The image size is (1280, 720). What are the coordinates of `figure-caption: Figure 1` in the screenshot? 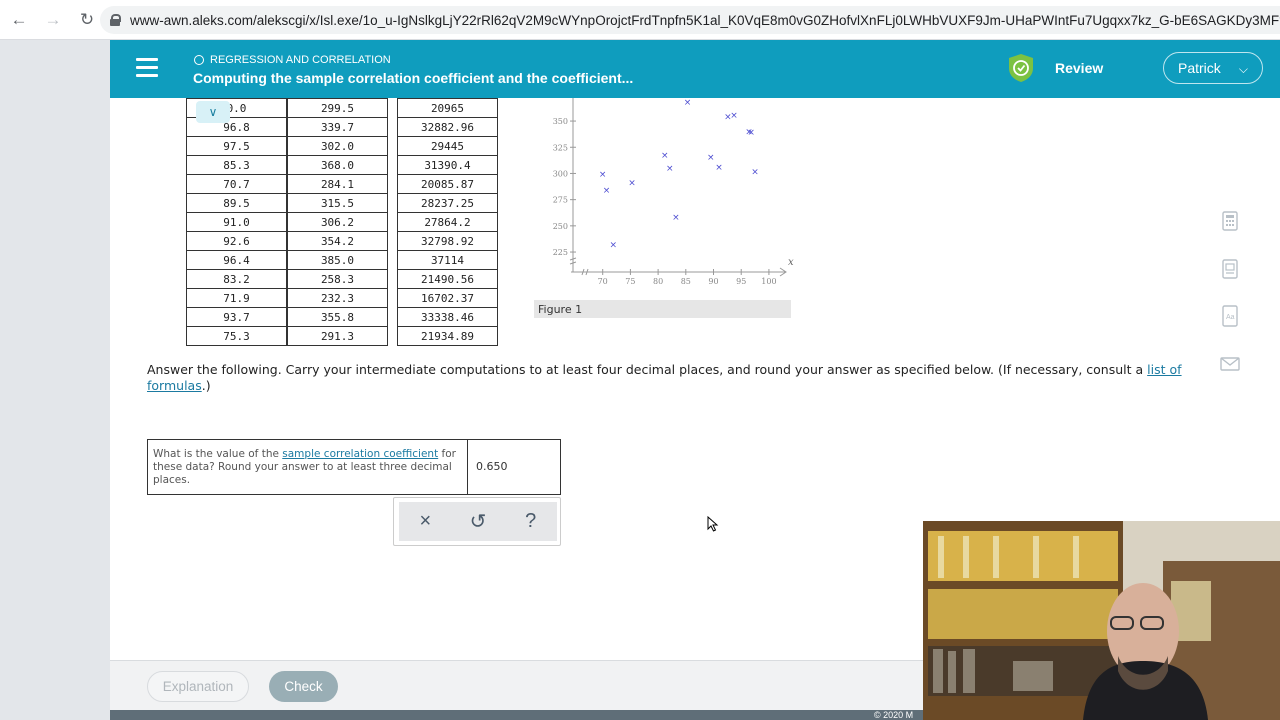 It's located at (662, 309).